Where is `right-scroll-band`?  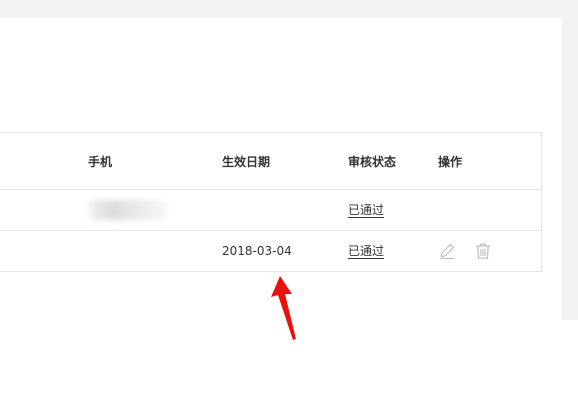
right-scroll-band is located at coordinates (570, 160).